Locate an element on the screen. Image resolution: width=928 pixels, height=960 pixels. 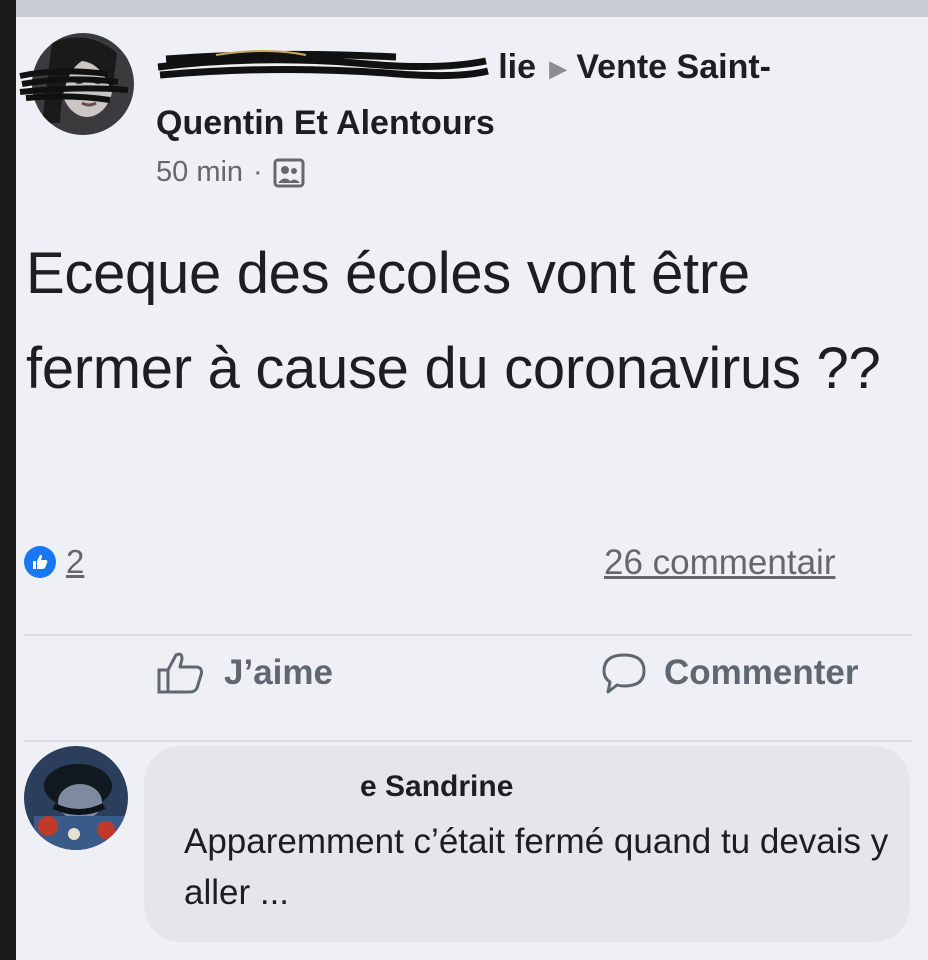
comment-button: Commenter is located at coordinates (729, 673).